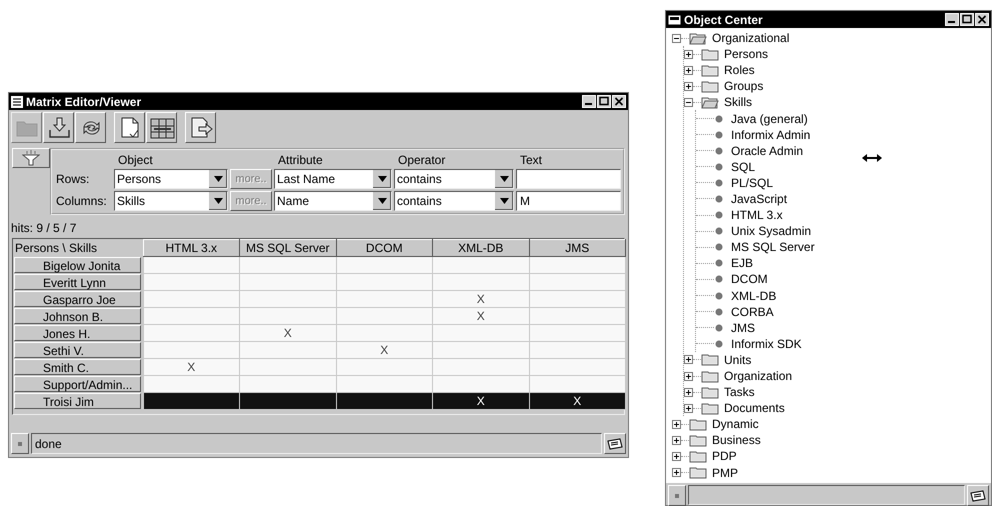 This screenshot has width=992, height=506. I want to click on operator-dropdown: contains, so click(454, 201).